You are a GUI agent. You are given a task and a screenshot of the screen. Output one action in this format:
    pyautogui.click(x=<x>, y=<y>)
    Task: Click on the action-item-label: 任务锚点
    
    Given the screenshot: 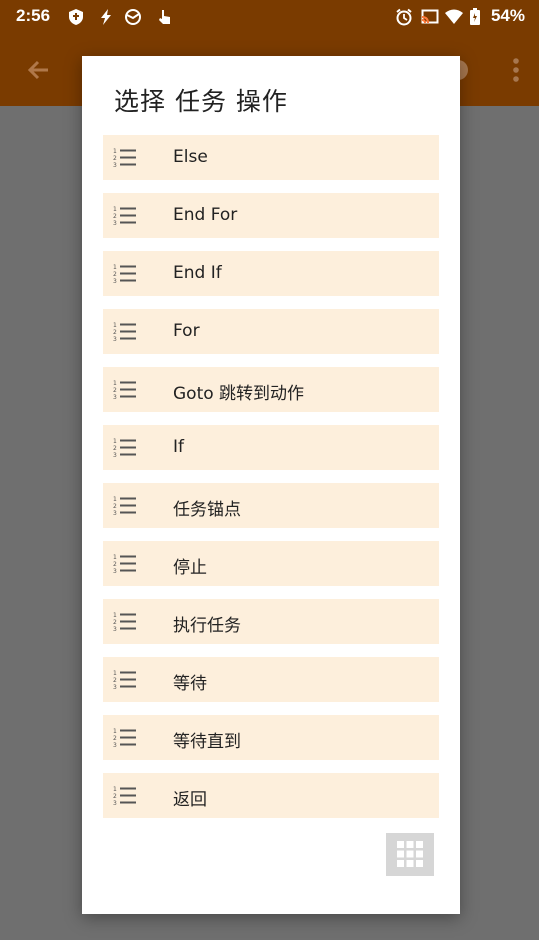 What is the action you would take?
    pyautogui.click(x=207, y=510)
    